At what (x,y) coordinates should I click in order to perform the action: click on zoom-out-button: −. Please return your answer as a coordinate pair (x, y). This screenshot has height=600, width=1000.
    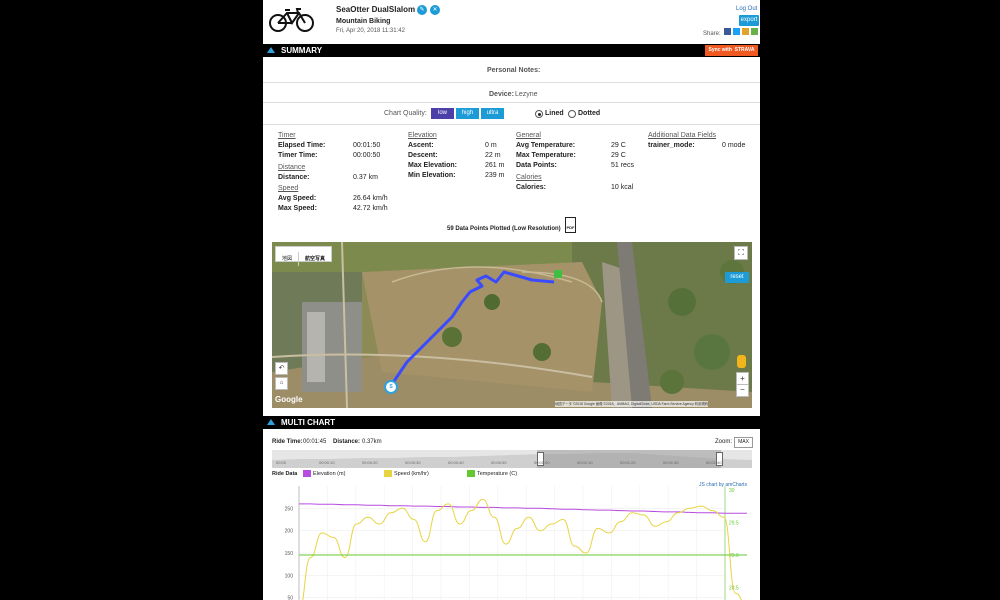
    Looking at the image, I should click on (742, 390).